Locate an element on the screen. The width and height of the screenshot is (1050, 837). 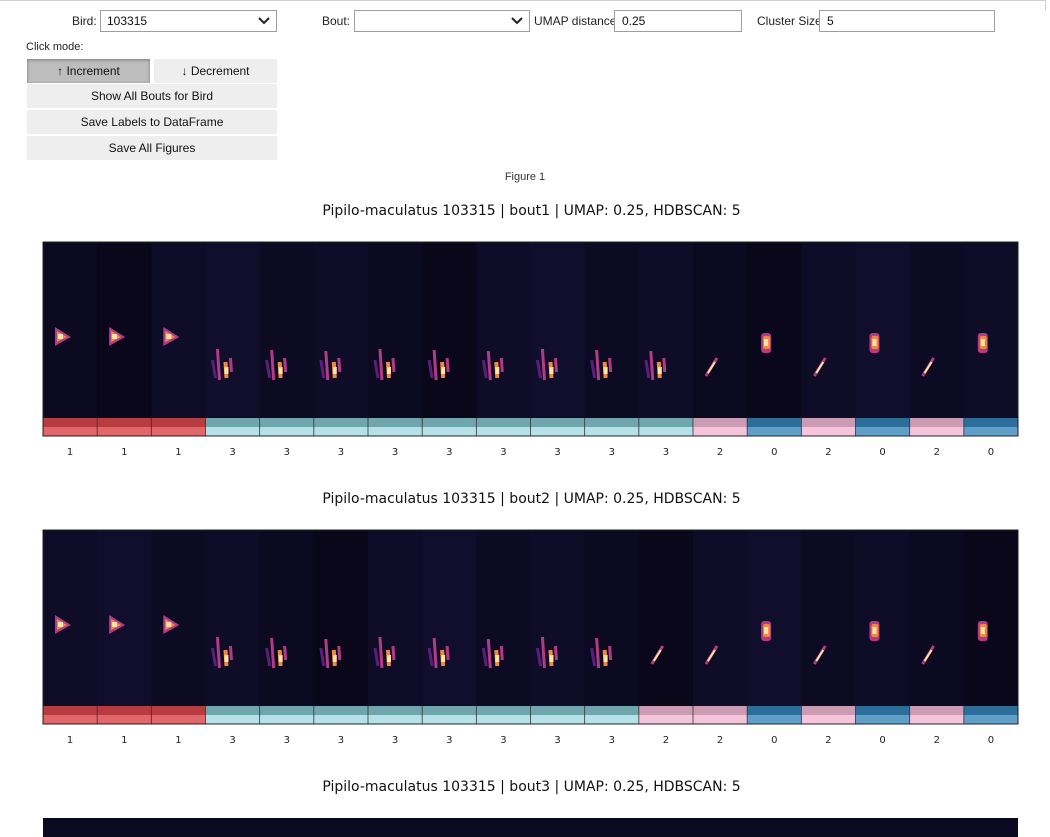
click-mode-label: Click mode: is located at coordinates (55, 47).